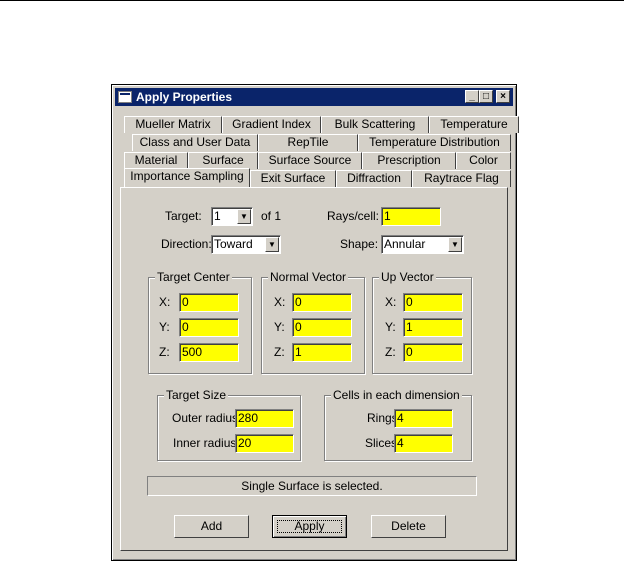 The width and height of the screenshot is (624, 567). What do you see at coordinates (280, 302) in the screenshot?
I see `normal-vector-x-label: X:` at bounding box center [280, 302].